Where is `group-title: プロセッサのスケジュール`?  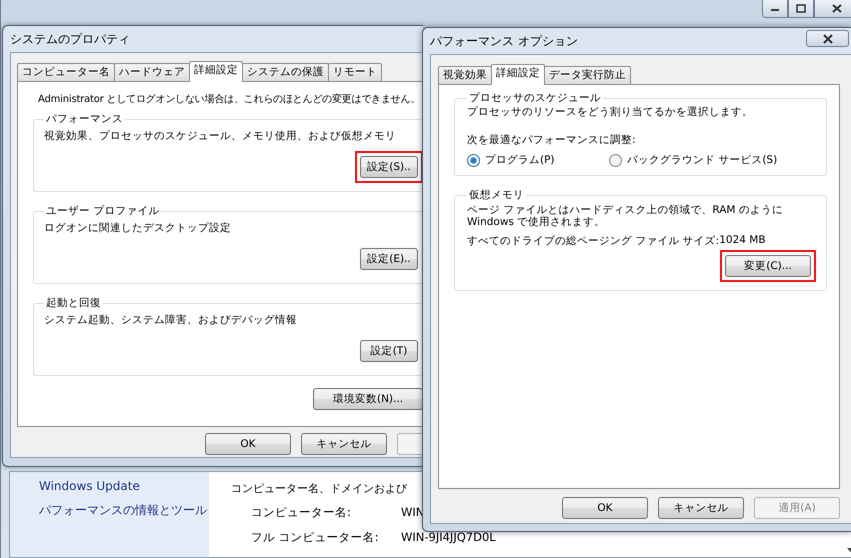
group-title: プロセッサのスケジュール is located at coordinates (535, 98).